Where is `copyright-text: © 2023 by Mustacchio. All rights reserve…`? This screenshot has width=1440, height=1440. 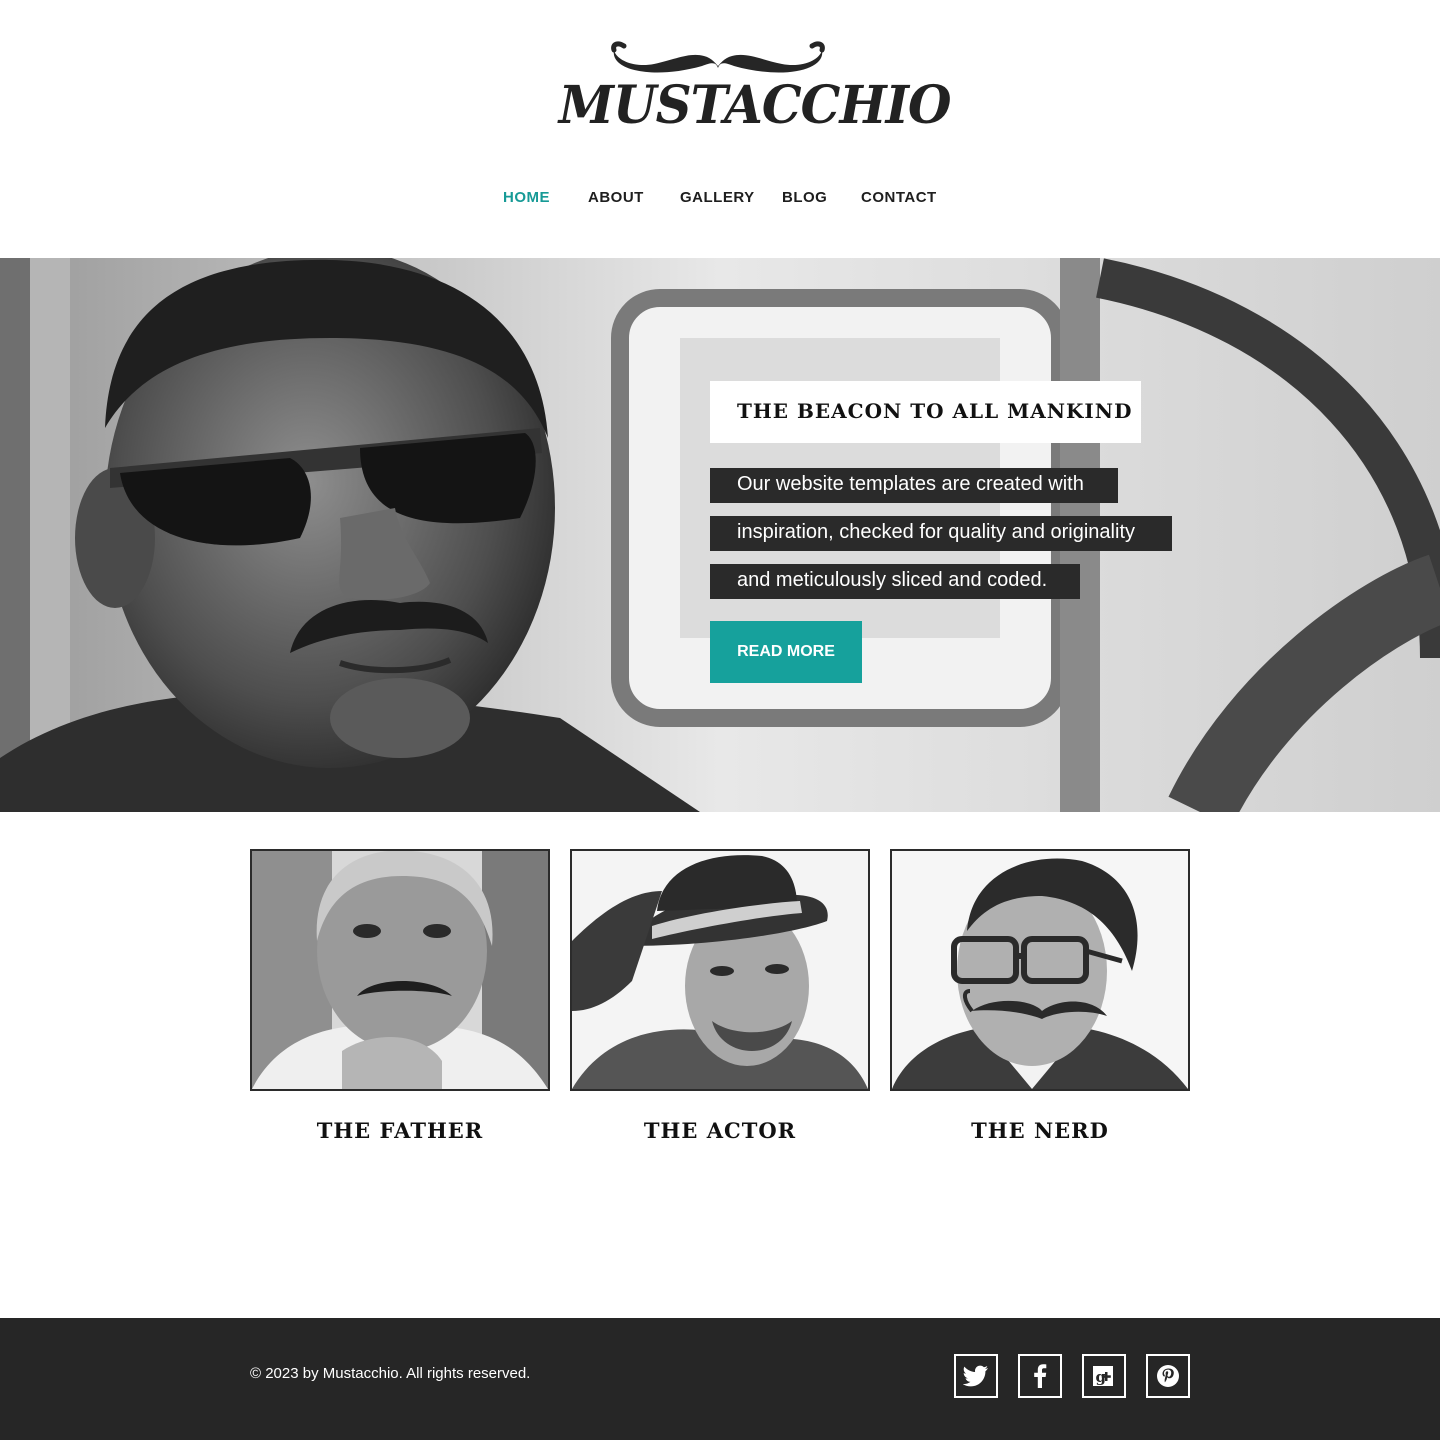 copyright-text: © 2023 by Mustacchio. All rights reserve… is located at coordinates (390, 1373).